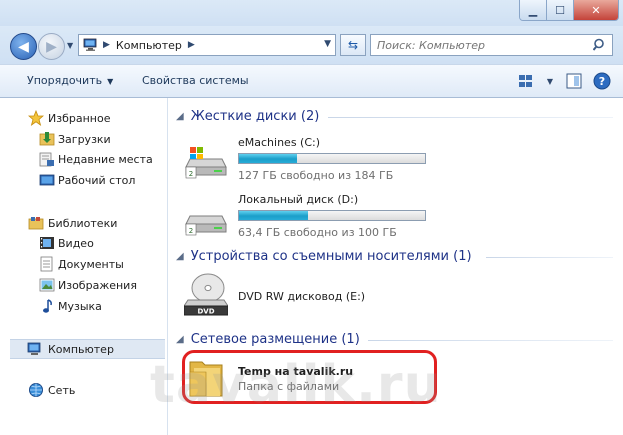 The image size is (623, 435). What do you see at coordinates (559, 10) in the screenshot?
I see `maximize-button: ☐` at bounding box center [559, 10].